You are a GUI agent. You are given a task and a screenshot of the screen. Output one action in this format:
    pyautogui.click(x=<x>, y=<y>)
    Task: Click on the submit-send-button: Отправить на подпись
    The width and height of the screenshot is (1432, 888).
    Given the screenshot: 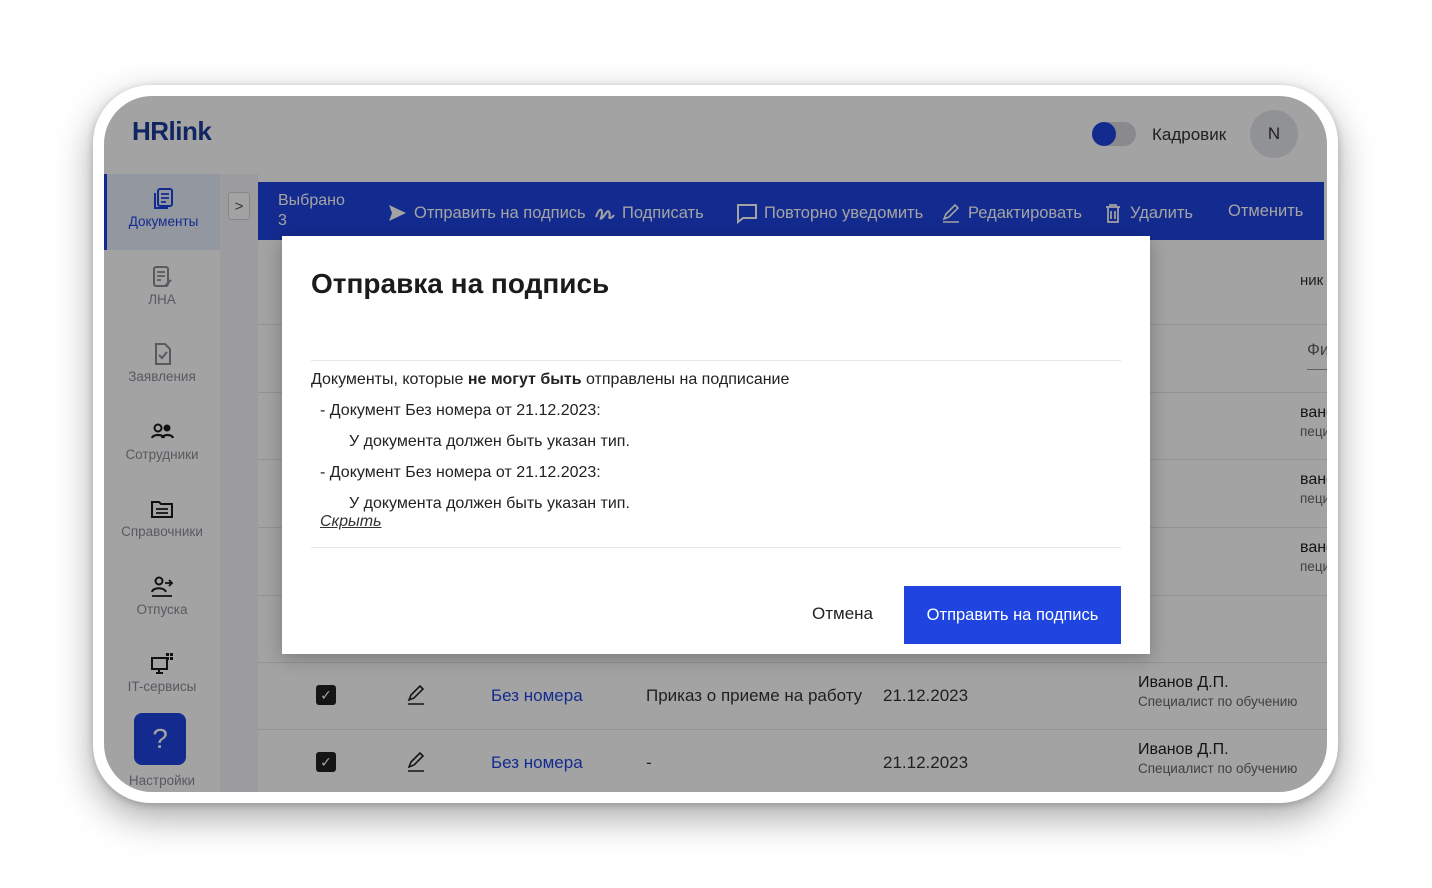 What is the action you would take?
    pyautogui.click(x=1012, y=615)
    